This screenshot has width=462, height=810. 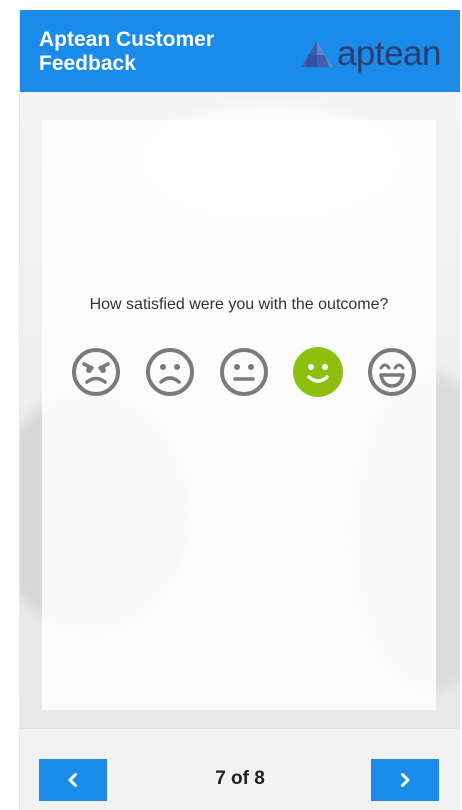 I want to click on previous-button, so click(x=73, y=780).